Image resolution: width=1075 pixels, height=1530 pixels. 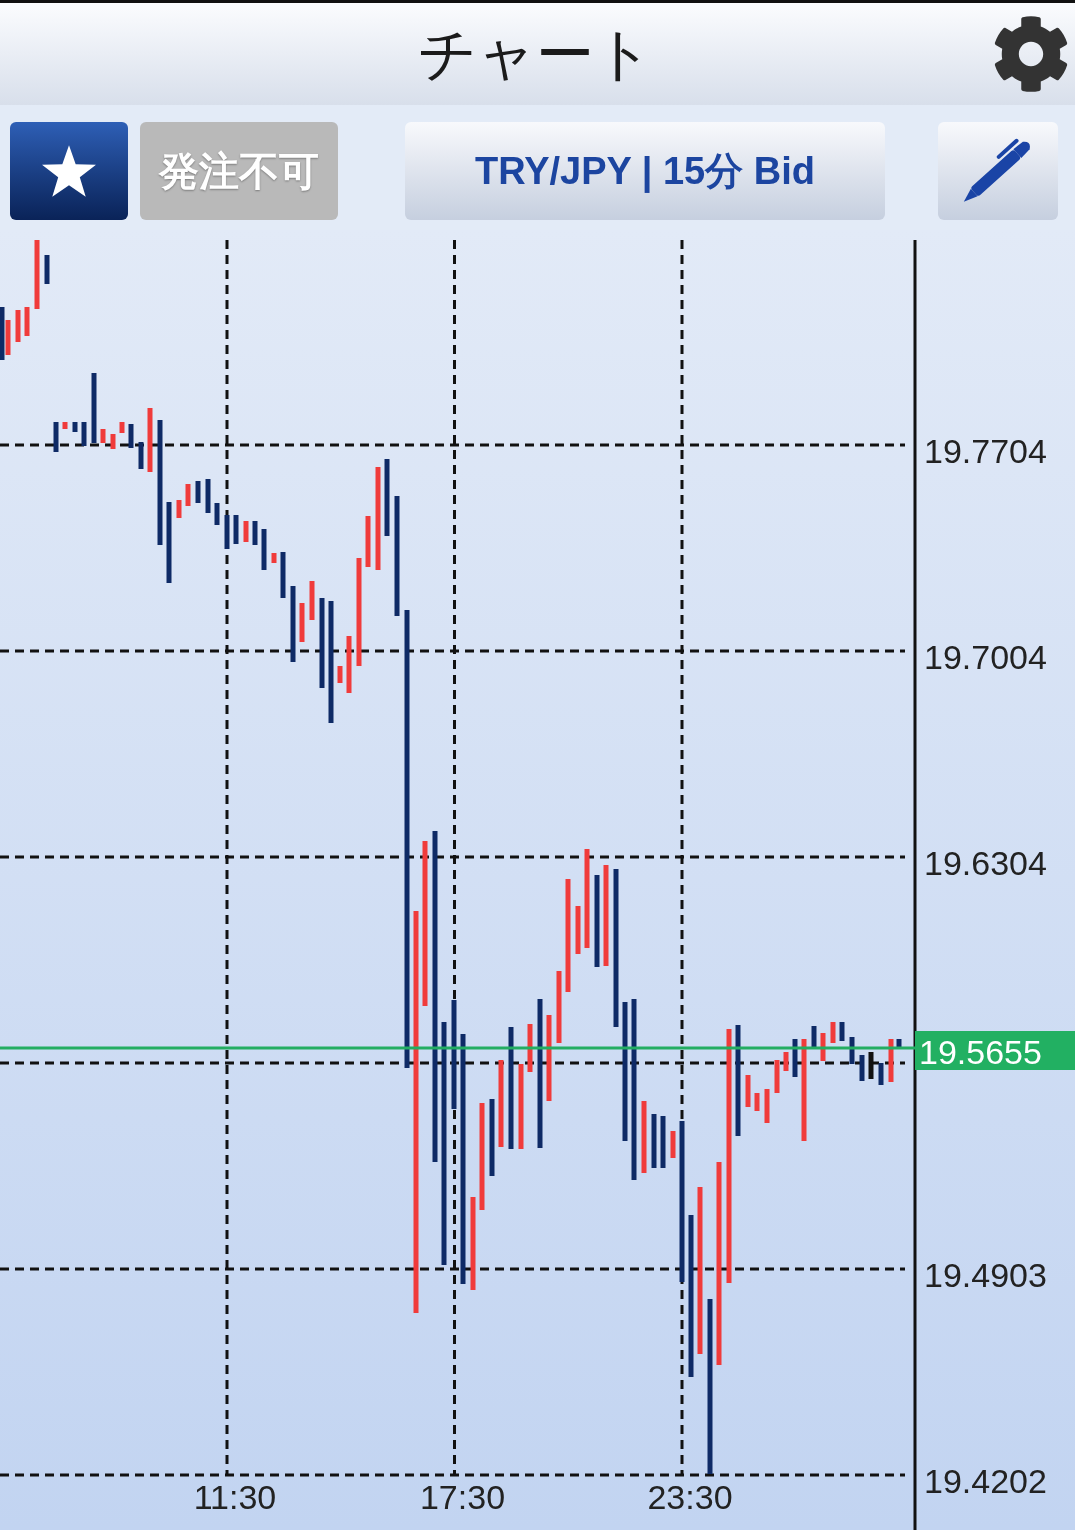 I want to click on page-title: チャート, so click(x=535, y=54).